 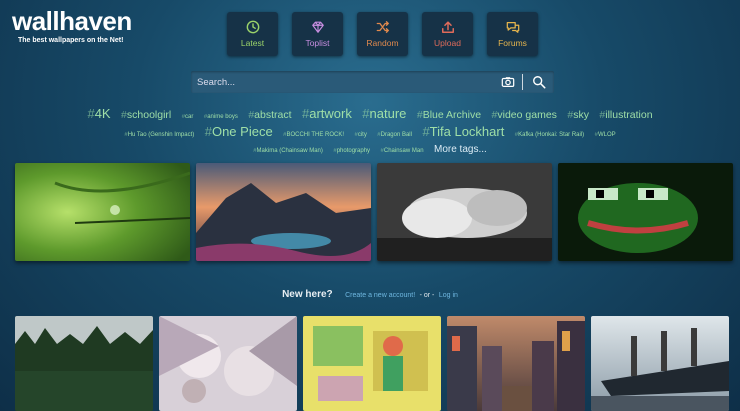 What do you see at coordinates (317, 27) in the screenshot?
I see `gem-icon` at bounding box center [317, 27].